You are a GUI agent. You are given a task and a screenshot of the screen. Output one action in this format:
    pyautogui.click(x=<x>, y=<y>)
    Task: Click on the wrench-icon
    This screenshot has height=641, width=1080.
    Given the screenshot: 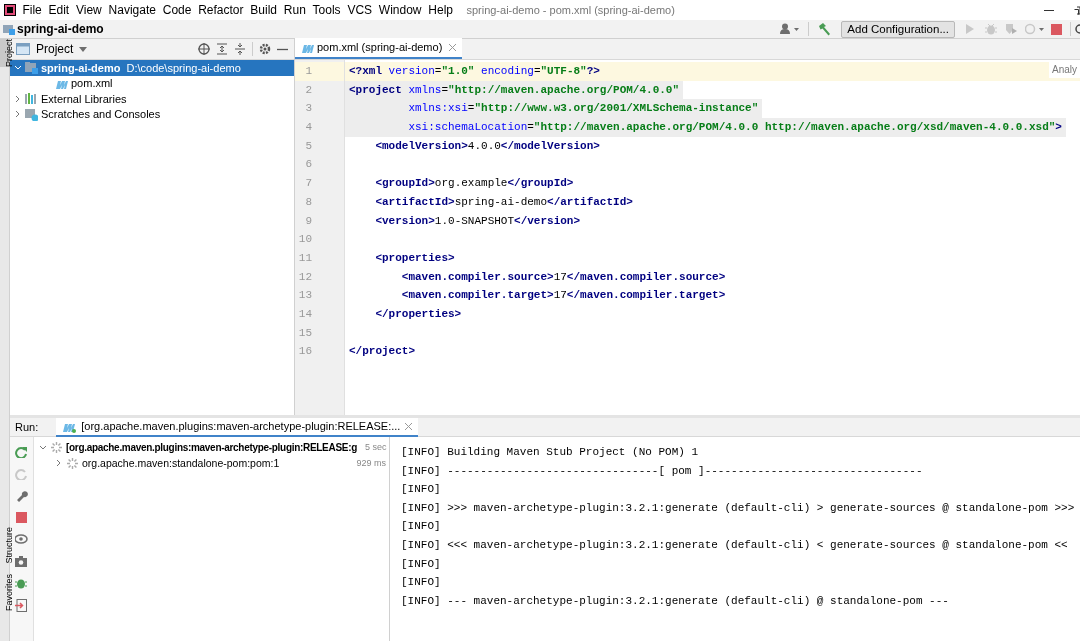 What is the action you would take?
    pyautogui.click(x=21, y=495)
    